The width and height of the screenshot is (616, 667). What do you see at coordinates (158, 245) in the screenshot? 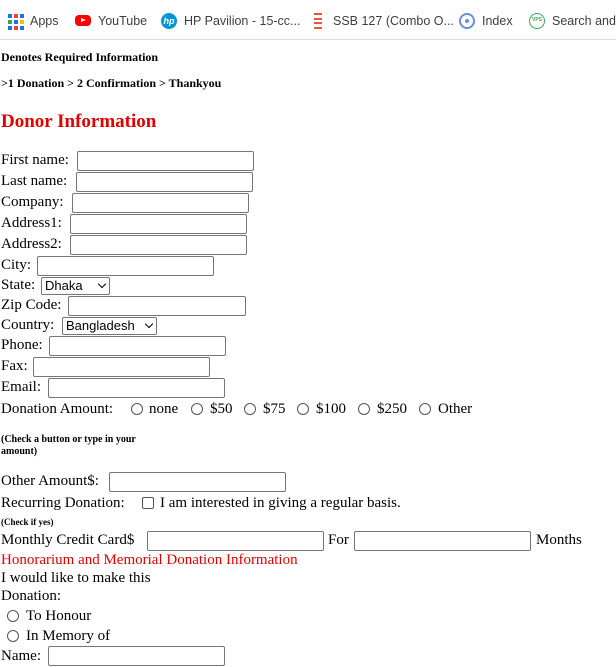
I see `address2-input` at bounding box center [158, 245].